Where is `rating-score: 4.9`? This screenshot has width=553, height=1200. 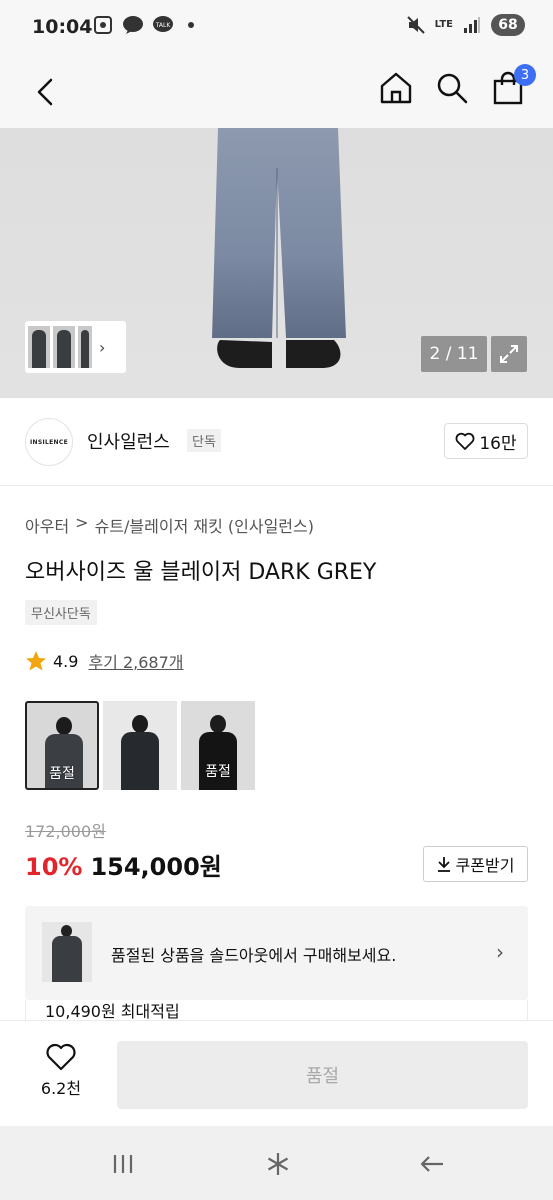
rating-score: 4.9 is located at coordinates (66, 661).